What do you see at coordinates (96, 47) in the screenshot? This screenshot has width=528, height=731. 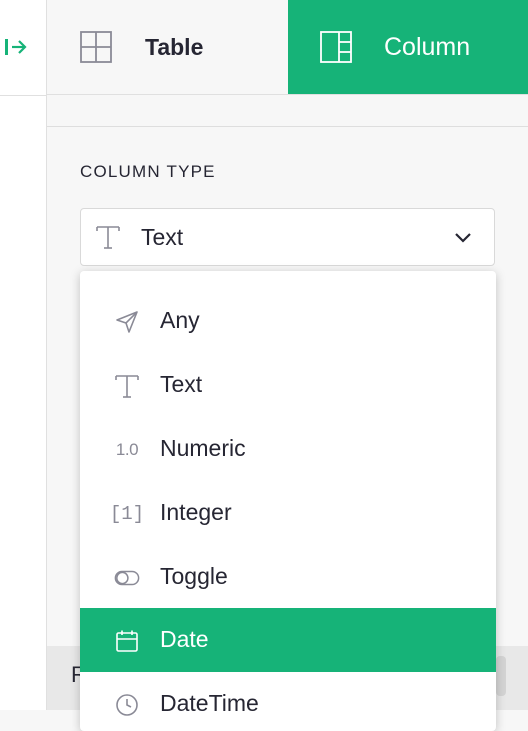 I see `table-grid-icon` at bounding box center [96, 47].